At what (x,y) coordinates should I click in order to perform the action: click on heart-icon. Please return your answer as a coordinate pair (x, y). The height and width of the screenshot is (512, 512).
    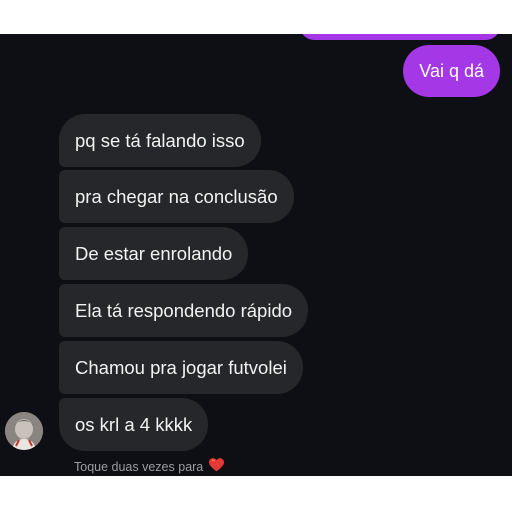
    Looking at the image, I should click on (217, 466).